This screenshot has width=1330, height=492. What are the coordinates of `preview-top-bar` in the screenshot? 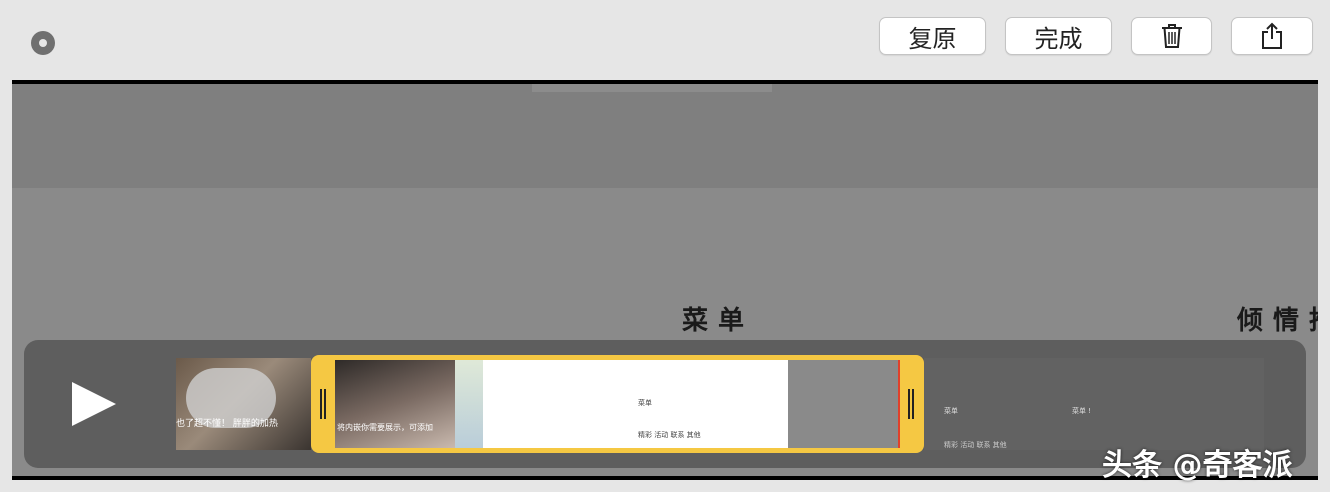 It's located at (652, 88).